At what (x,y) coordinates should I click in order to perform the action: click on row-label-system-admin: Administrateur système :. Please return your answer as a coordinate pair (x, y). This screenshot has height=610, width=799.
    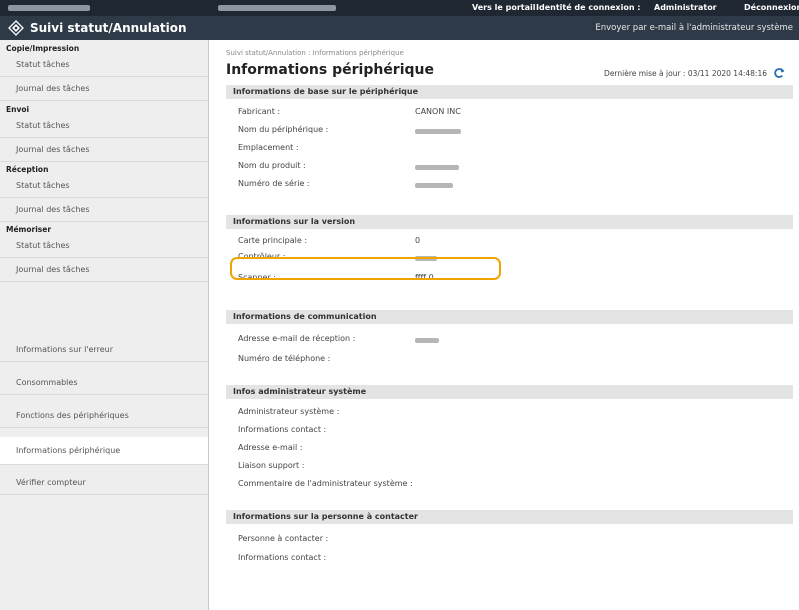
    Looking at the image, I should click on (289, 411).